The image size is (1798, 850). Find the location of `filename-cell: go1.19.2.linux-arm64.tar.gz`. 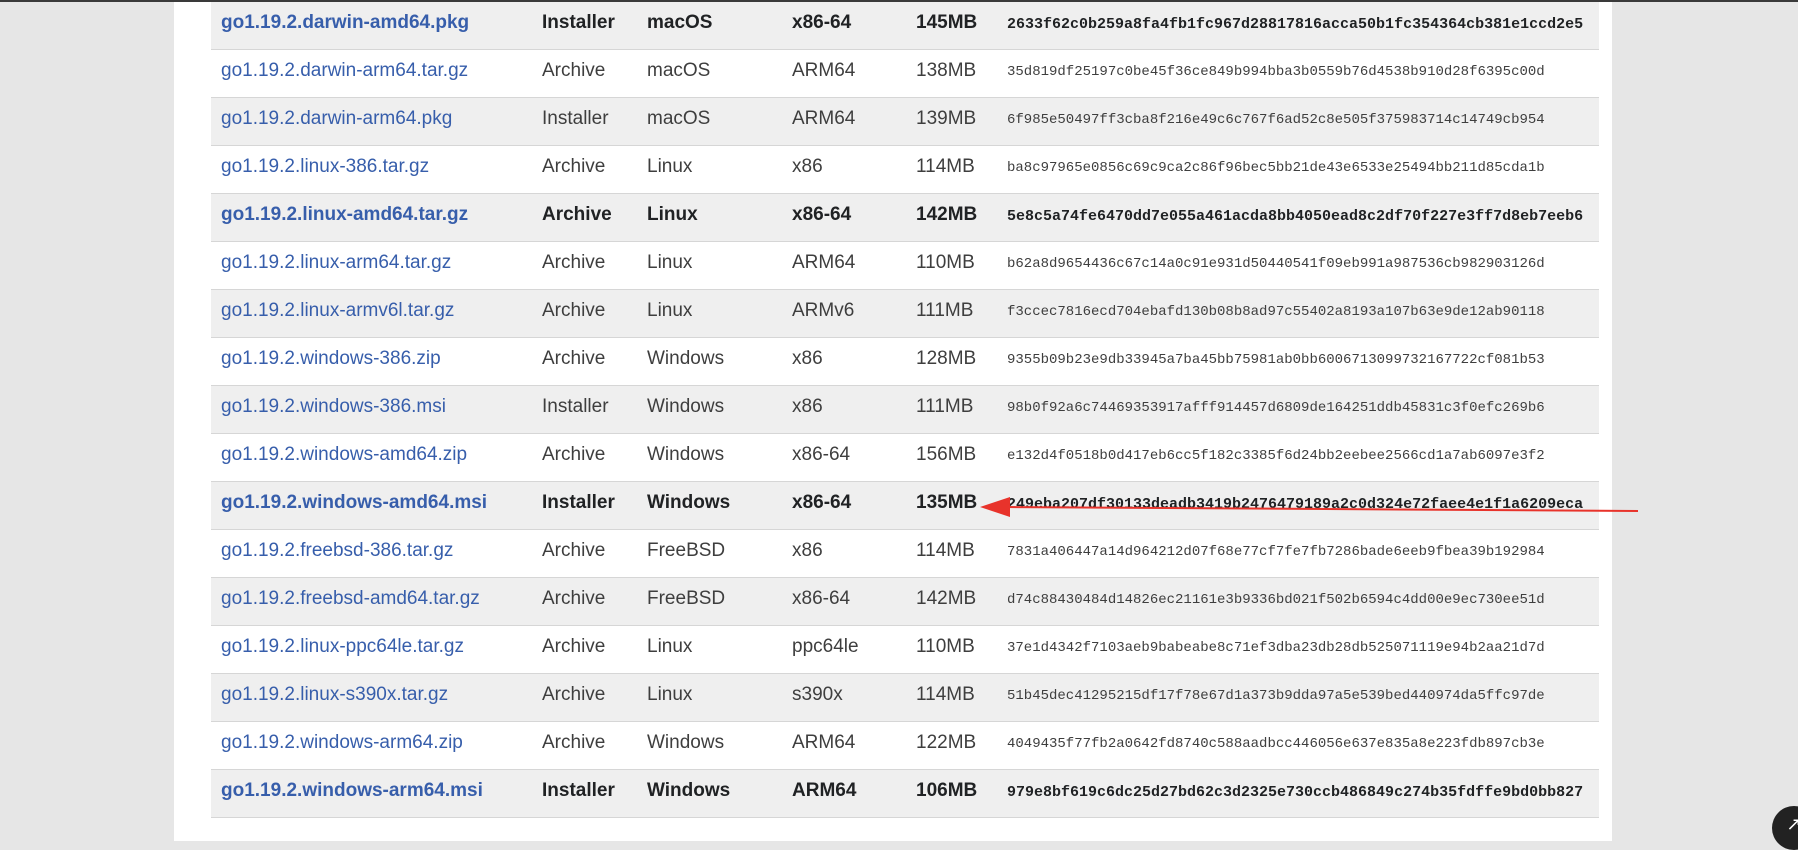

filename-cell: go1.19.2.linux-arm64.tar.gz is located at coordinates (336, 263).